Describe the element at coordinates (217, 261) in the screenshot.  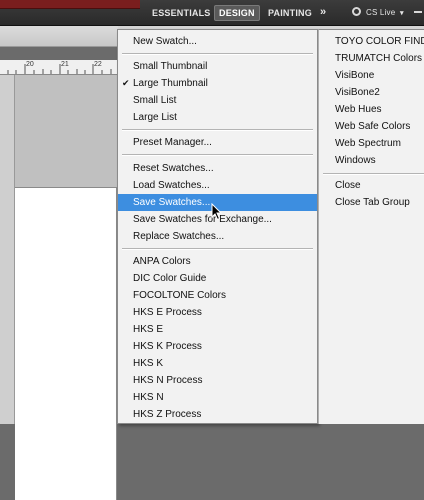
I see `menu-item-anpa-colors: ANPA Colors` at that location.